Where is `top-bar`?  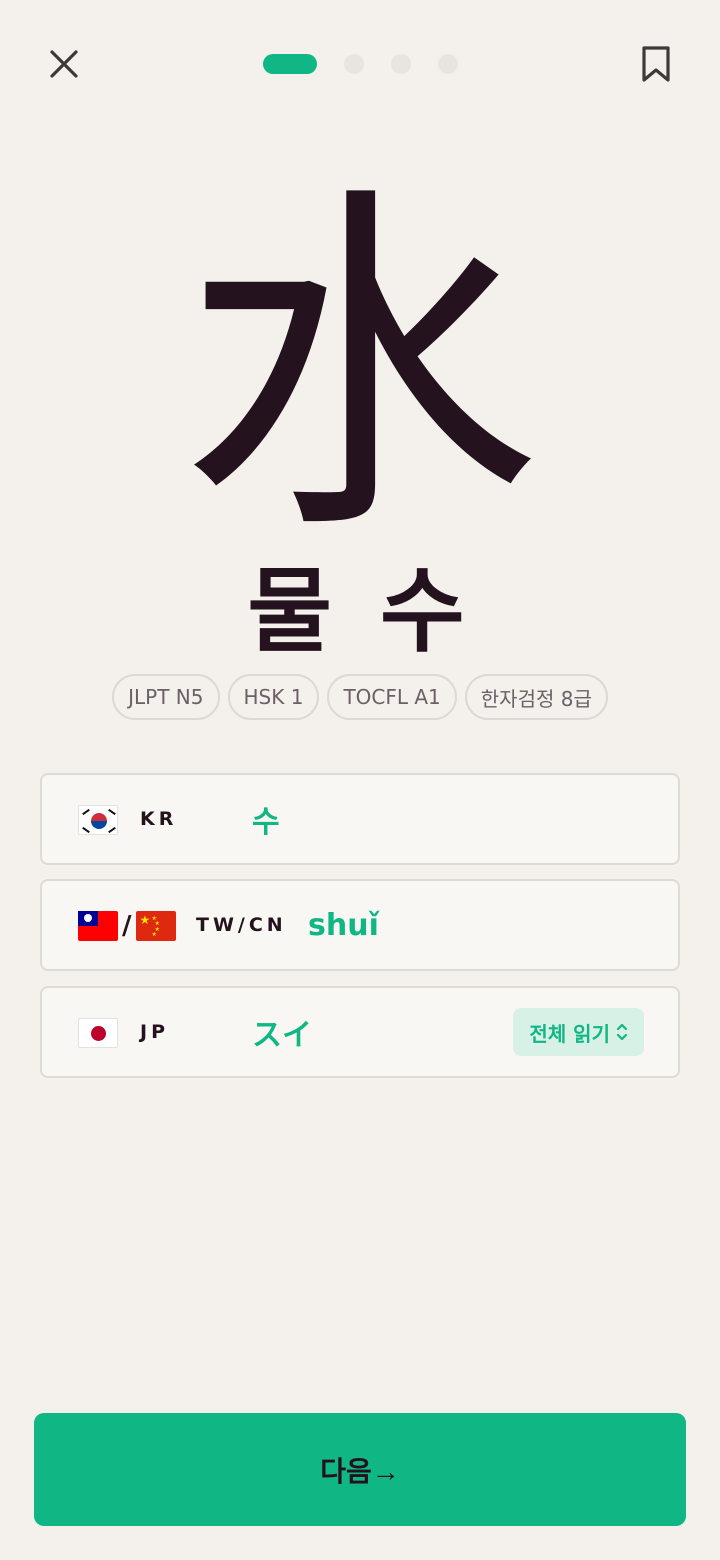 top-bar is located at coordinates (360, 65).